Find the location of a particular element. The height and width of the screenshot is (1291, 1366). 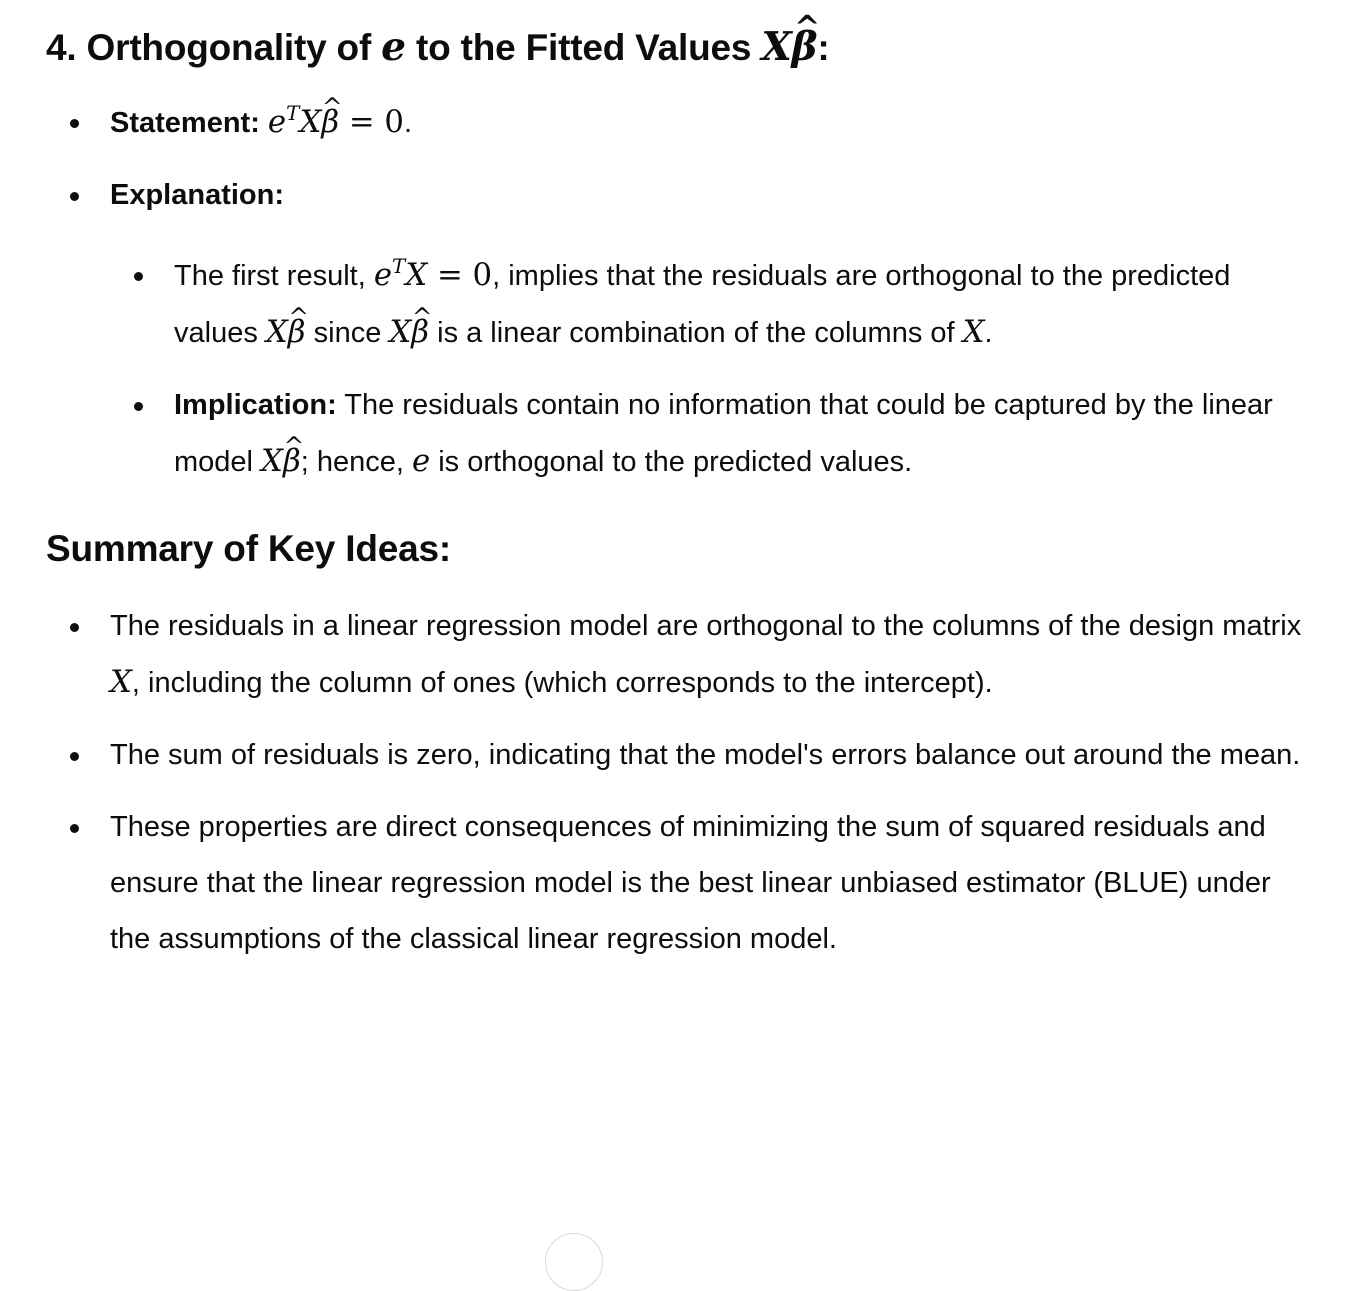

text: ; hence, is located at coordinates (356, 462).